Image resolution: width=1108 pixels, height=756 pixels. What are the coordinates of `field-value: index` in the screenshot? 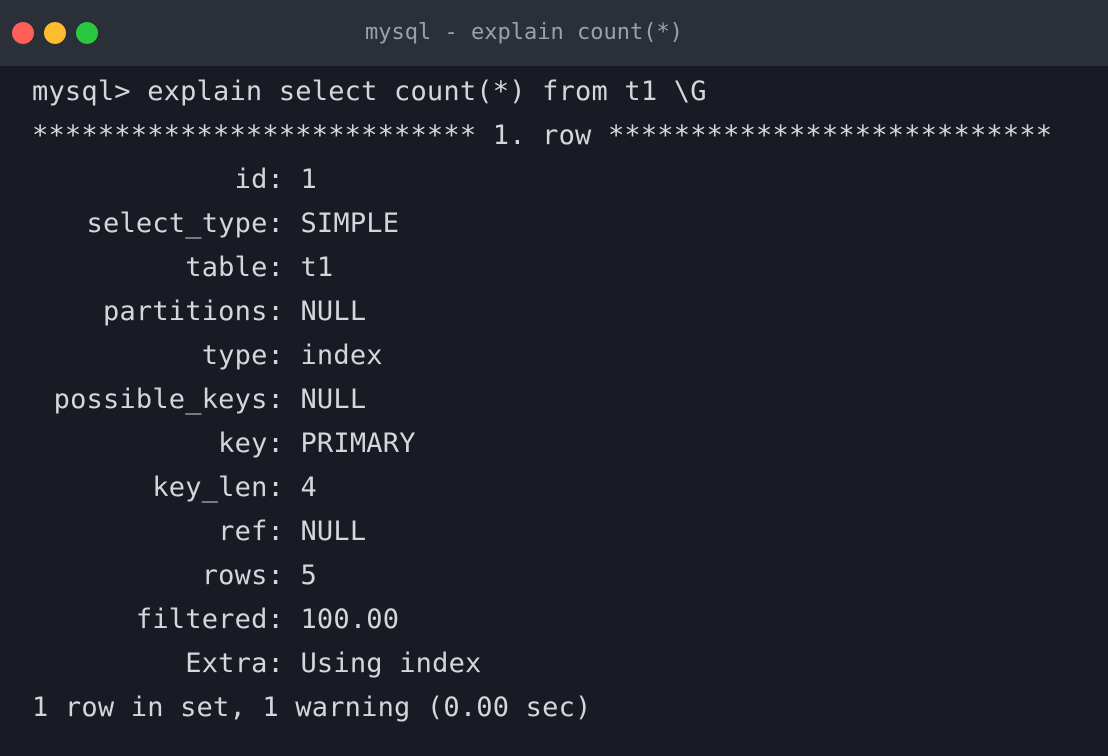 It's located at (341, 355).